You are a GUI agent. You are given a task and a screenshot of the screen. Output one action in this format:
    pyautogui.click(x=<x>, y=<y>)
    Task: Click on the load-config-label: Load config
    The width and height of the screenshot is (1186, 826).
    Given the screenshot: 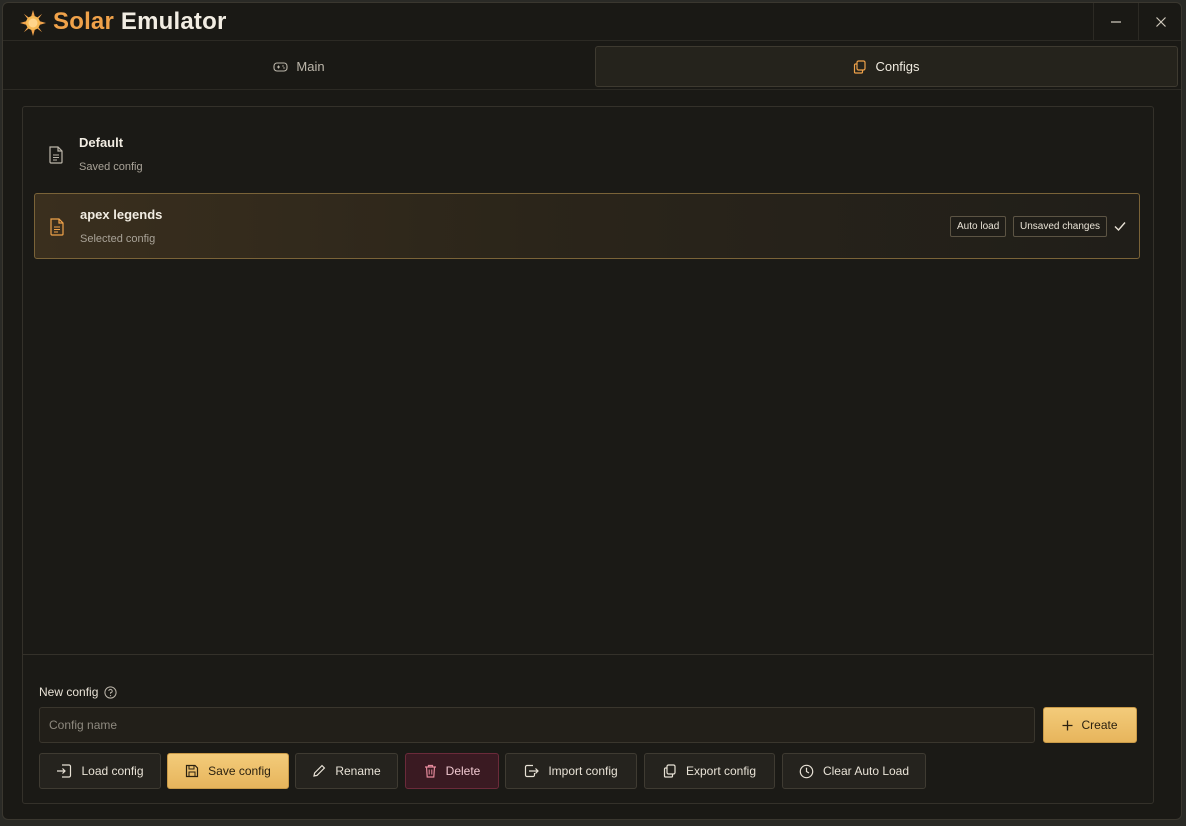 What is the action you would take?
    pyautogui.click(x=112, y=771)
    